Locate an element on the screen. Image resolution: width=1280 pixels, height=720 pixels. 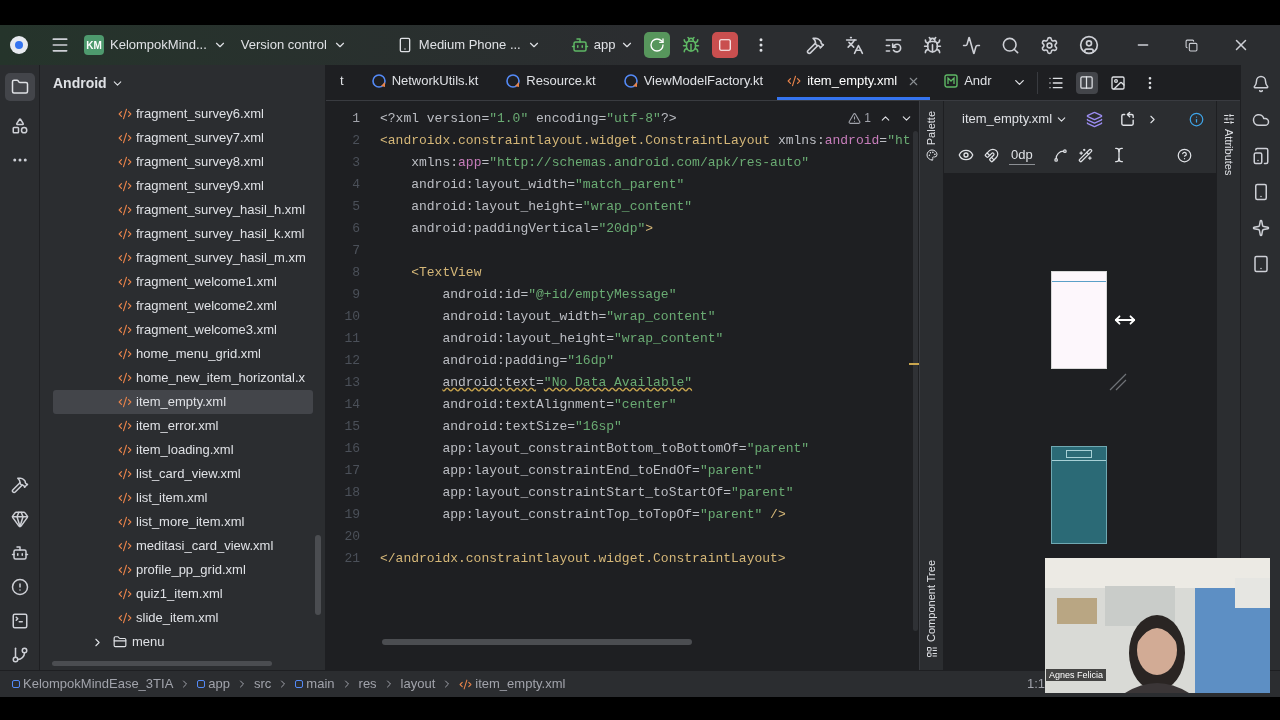
file-item: fragment_welcome2.xml is located at coordinates (183, 306).